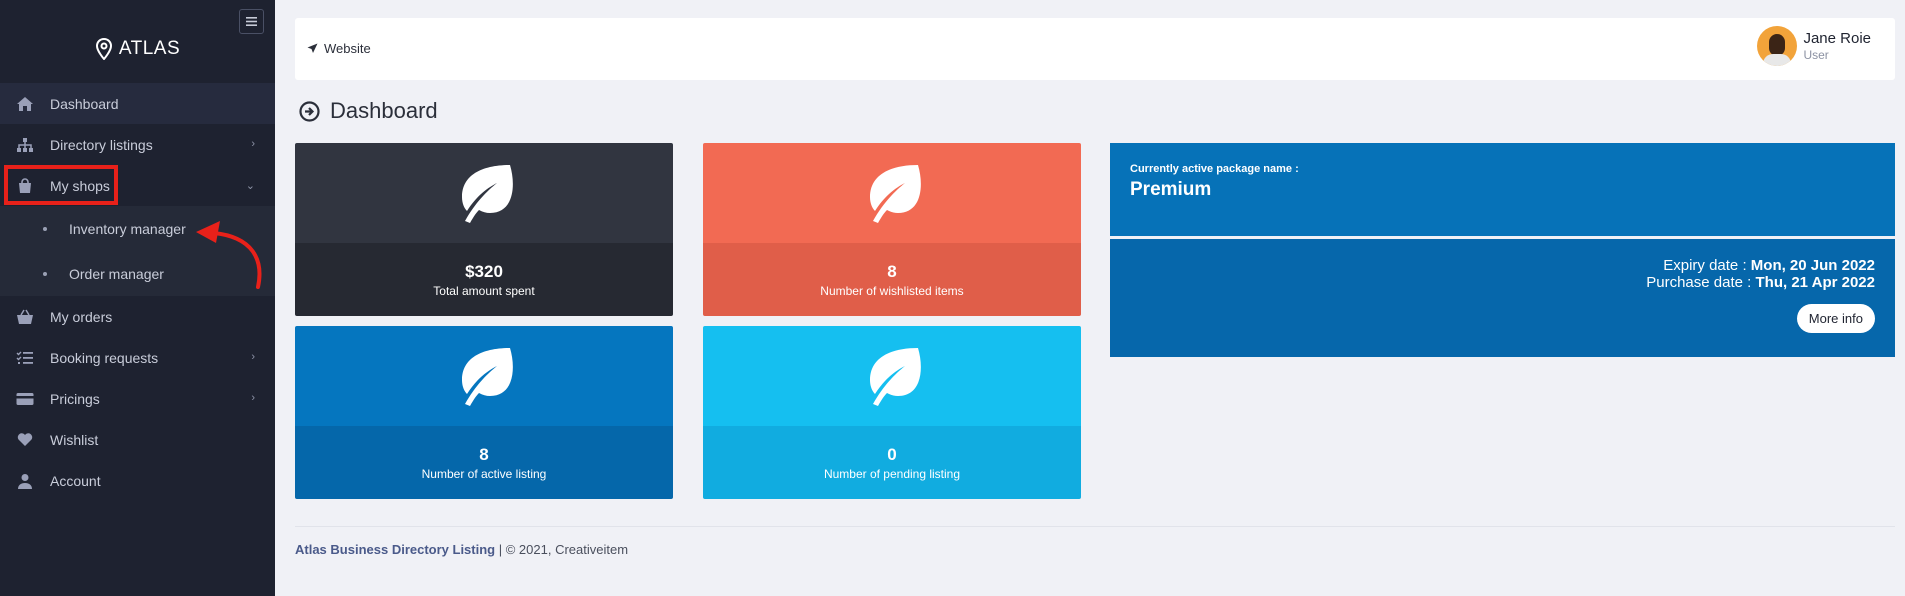  What do you see at coordinates (25, 104) in the screenshot?
I see `home-icon` at bounding box center [25, 104].